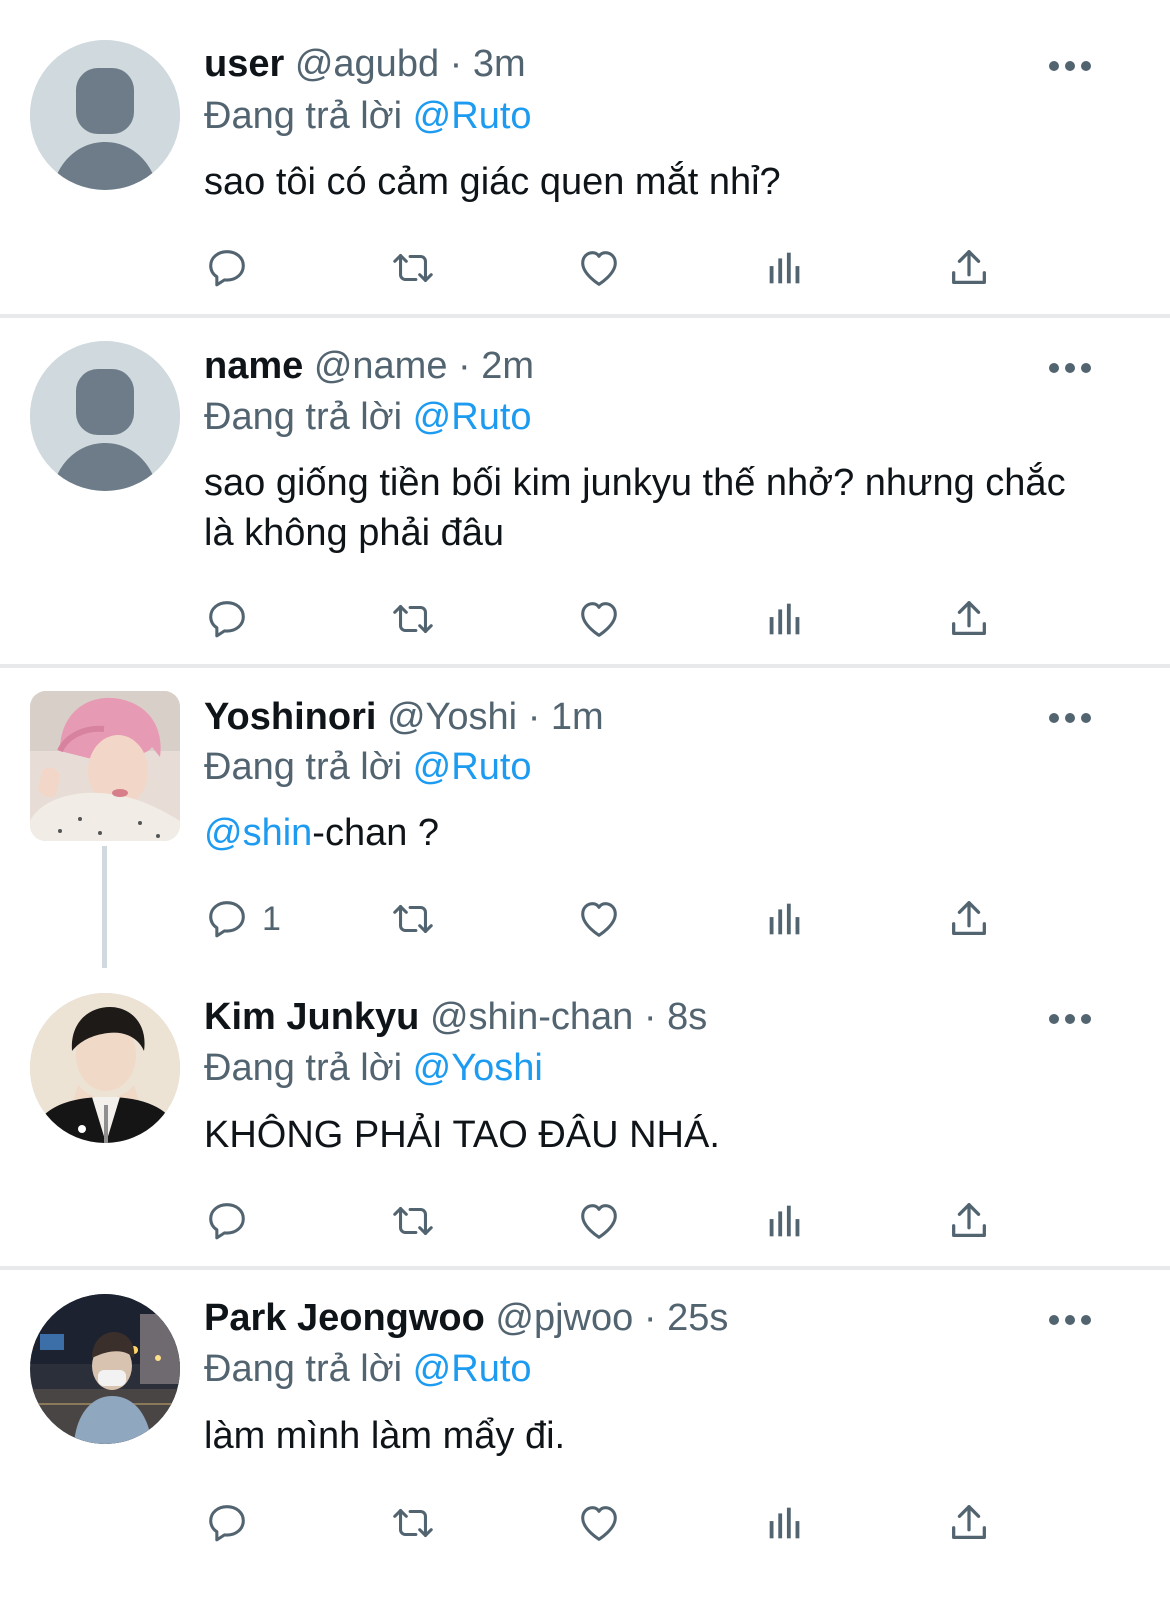  I want to click on mention-link: @Yoshi, so click(478, 1068).